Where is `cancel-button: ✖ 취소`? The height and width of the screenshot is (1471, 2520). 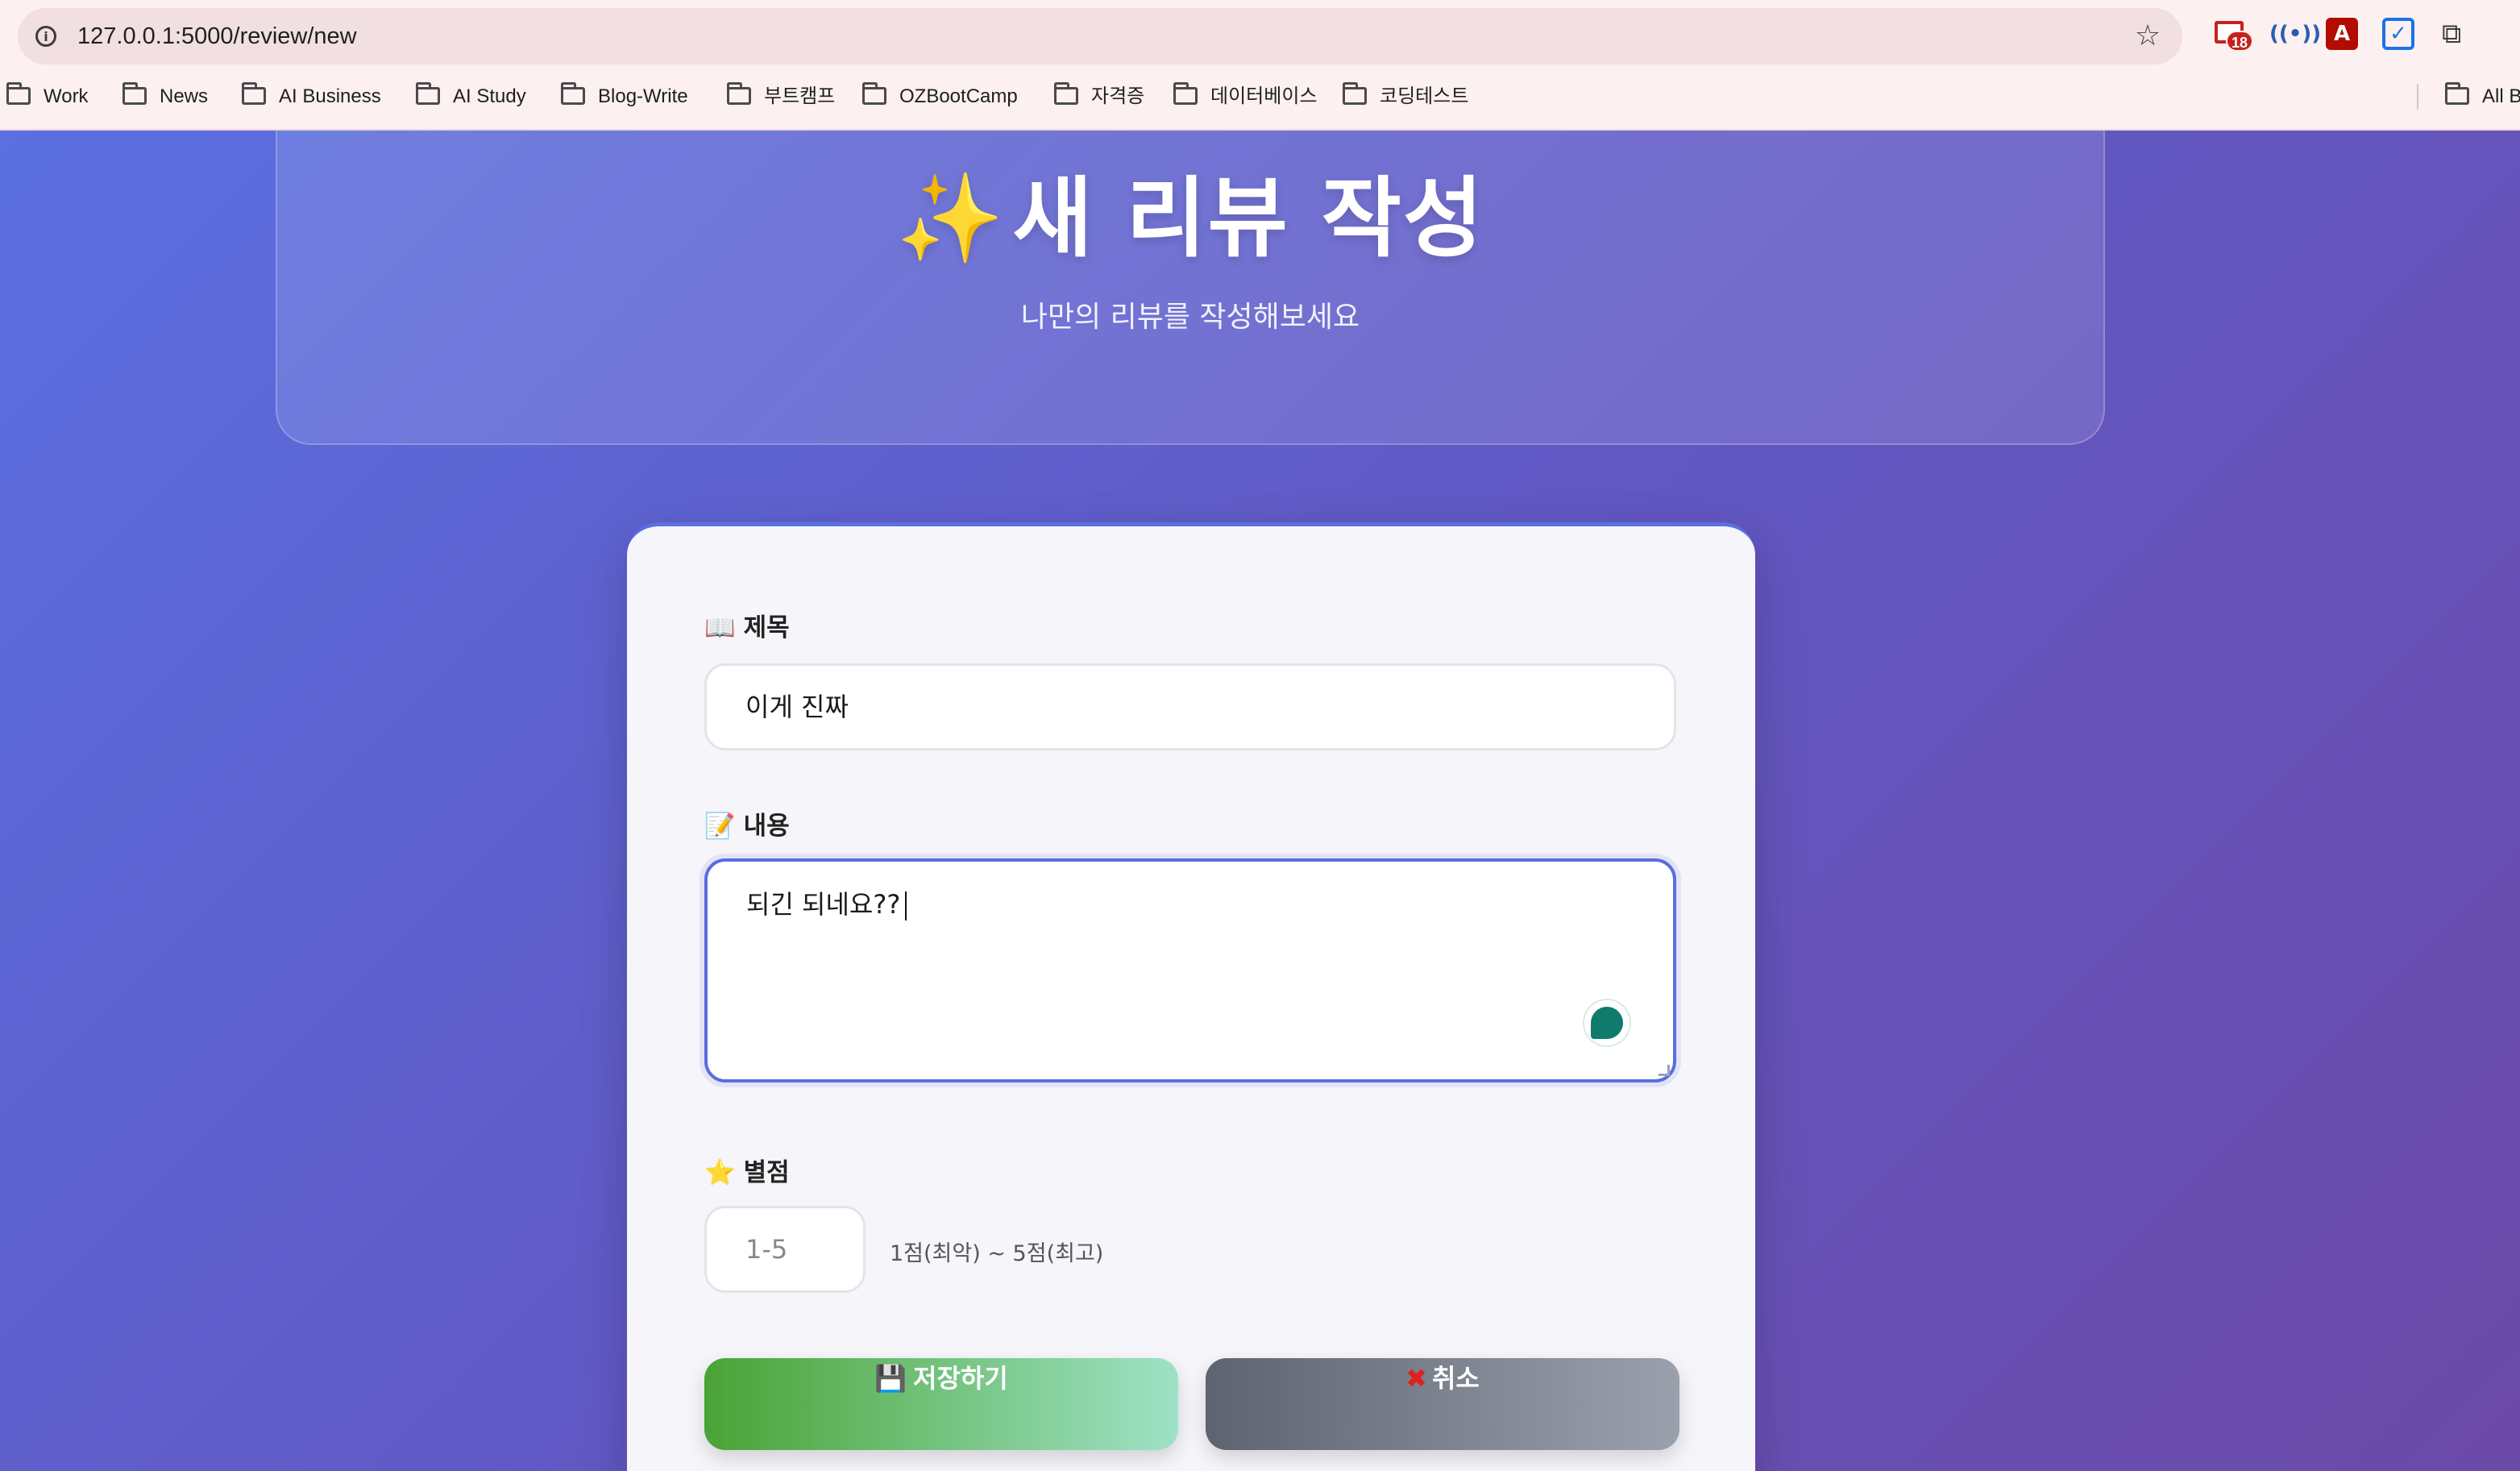
cancel-button: ✖ 취소 is located at coordinates (1442, 1404).